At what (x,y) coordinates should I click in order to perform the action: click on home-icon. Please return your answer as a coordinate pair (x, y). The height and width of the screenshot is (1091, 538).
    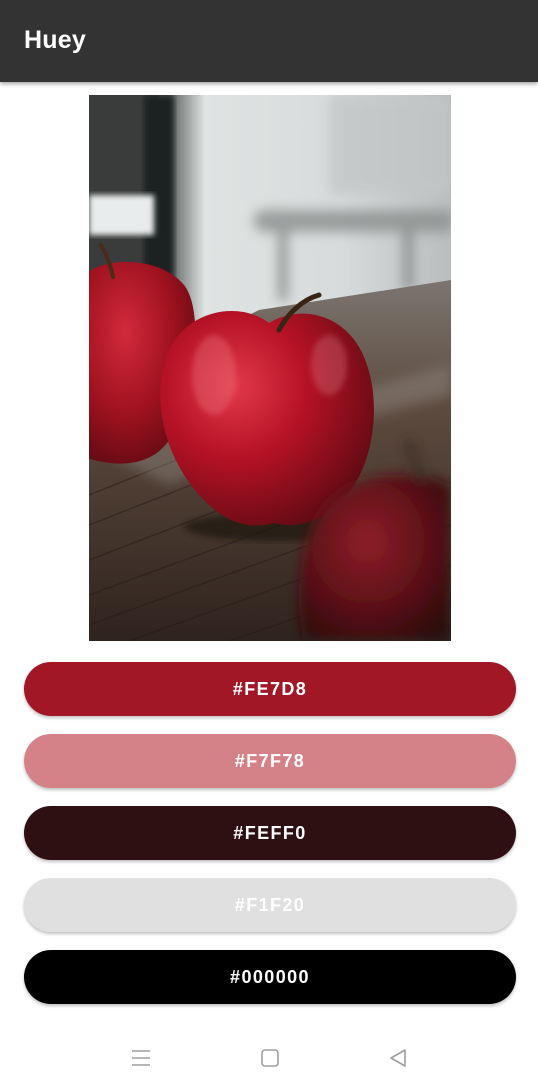
    Looking at the image, I should click on (270, 1058).